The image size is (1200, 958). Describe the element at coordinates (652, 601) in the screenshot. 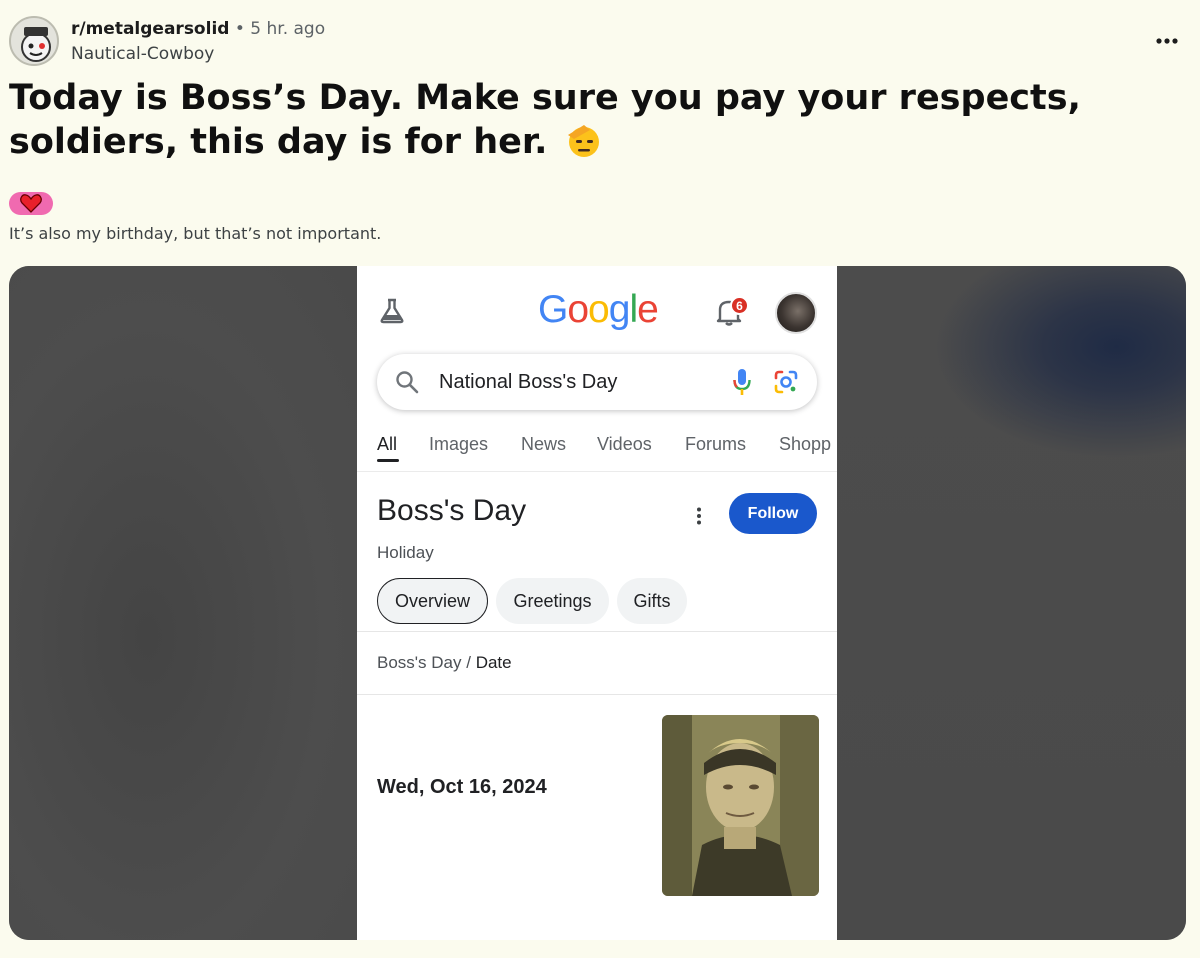

I see `chip-gifts: Gifts` at that location.